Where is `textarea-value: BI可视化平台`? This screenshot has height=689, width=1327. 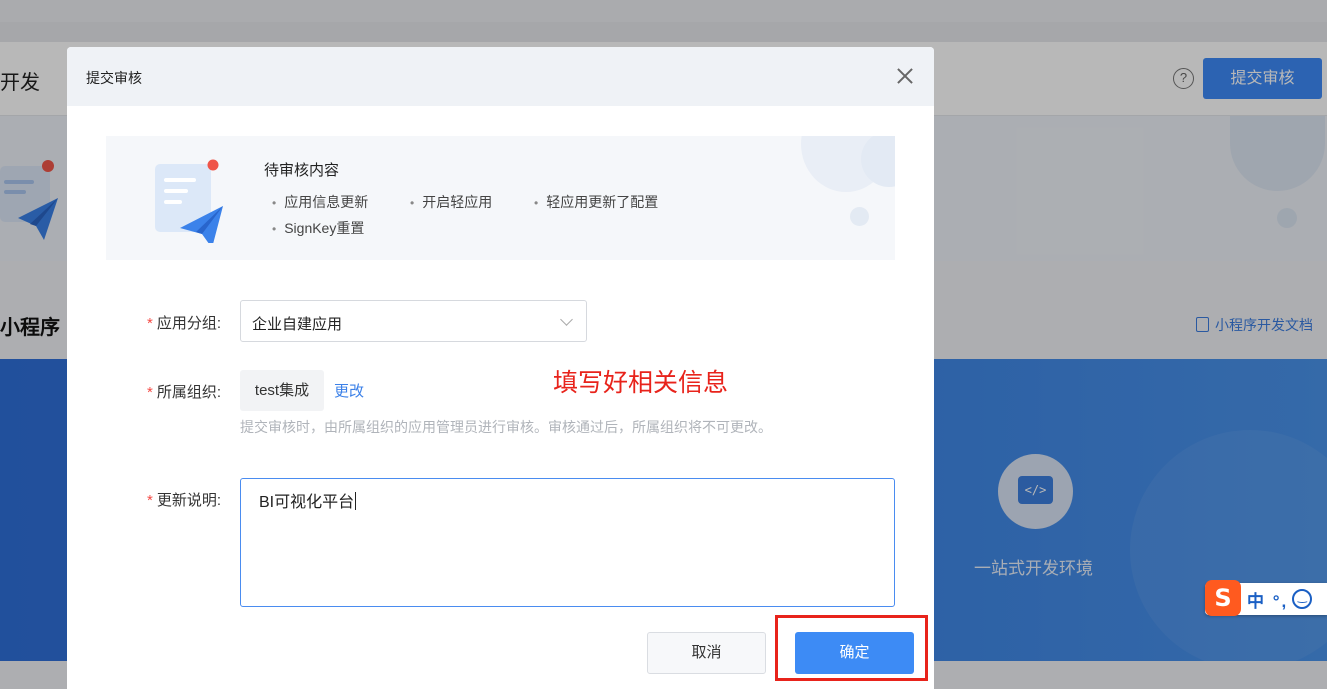 textarea-value: BI可视化平台 is located at coordinates (308, 501).